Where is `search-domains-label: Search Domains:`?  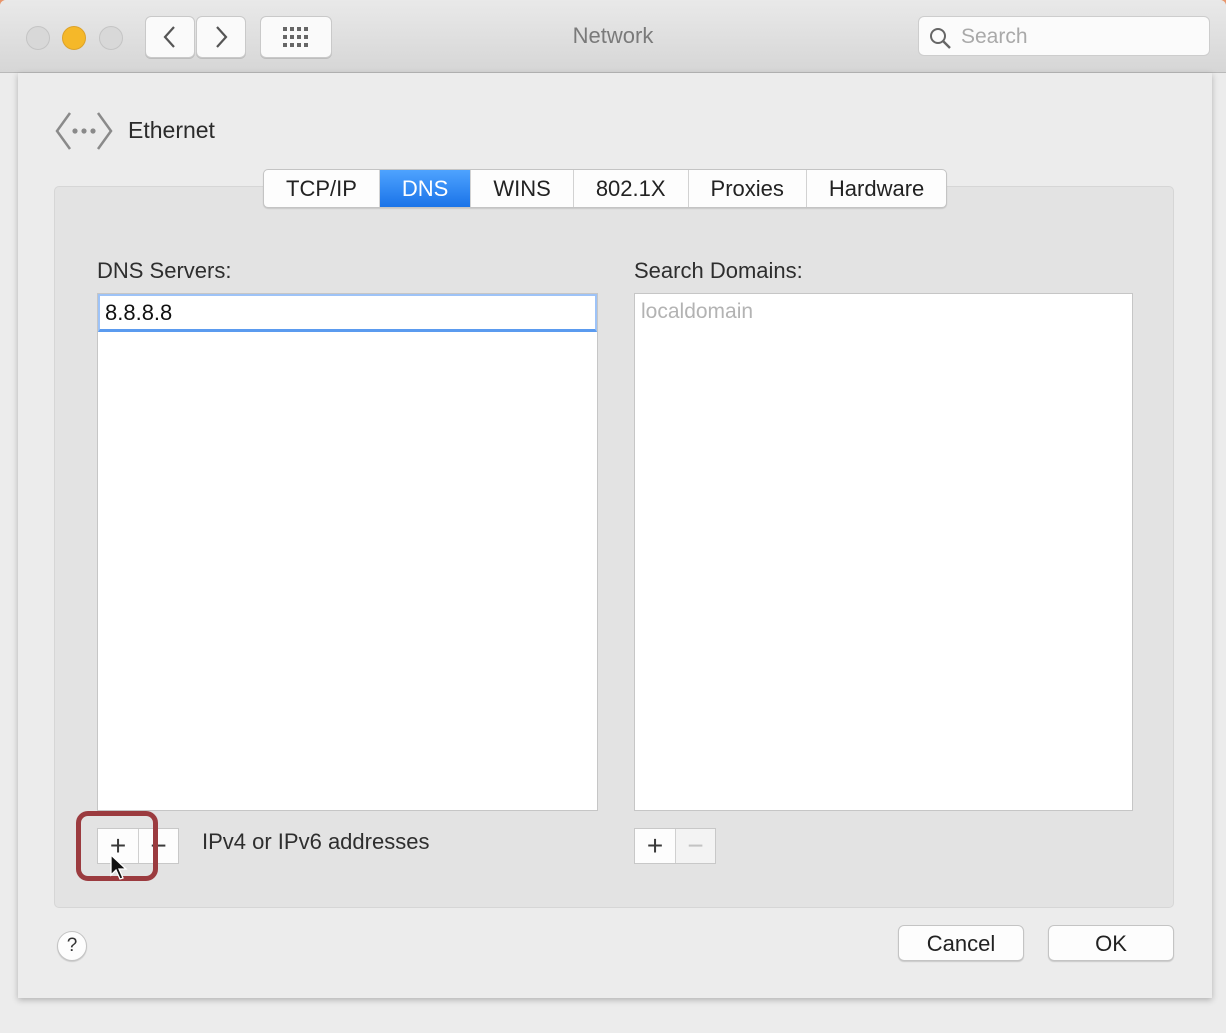
search-domains-label: Search Domains: is located at coordinates (718, 270).